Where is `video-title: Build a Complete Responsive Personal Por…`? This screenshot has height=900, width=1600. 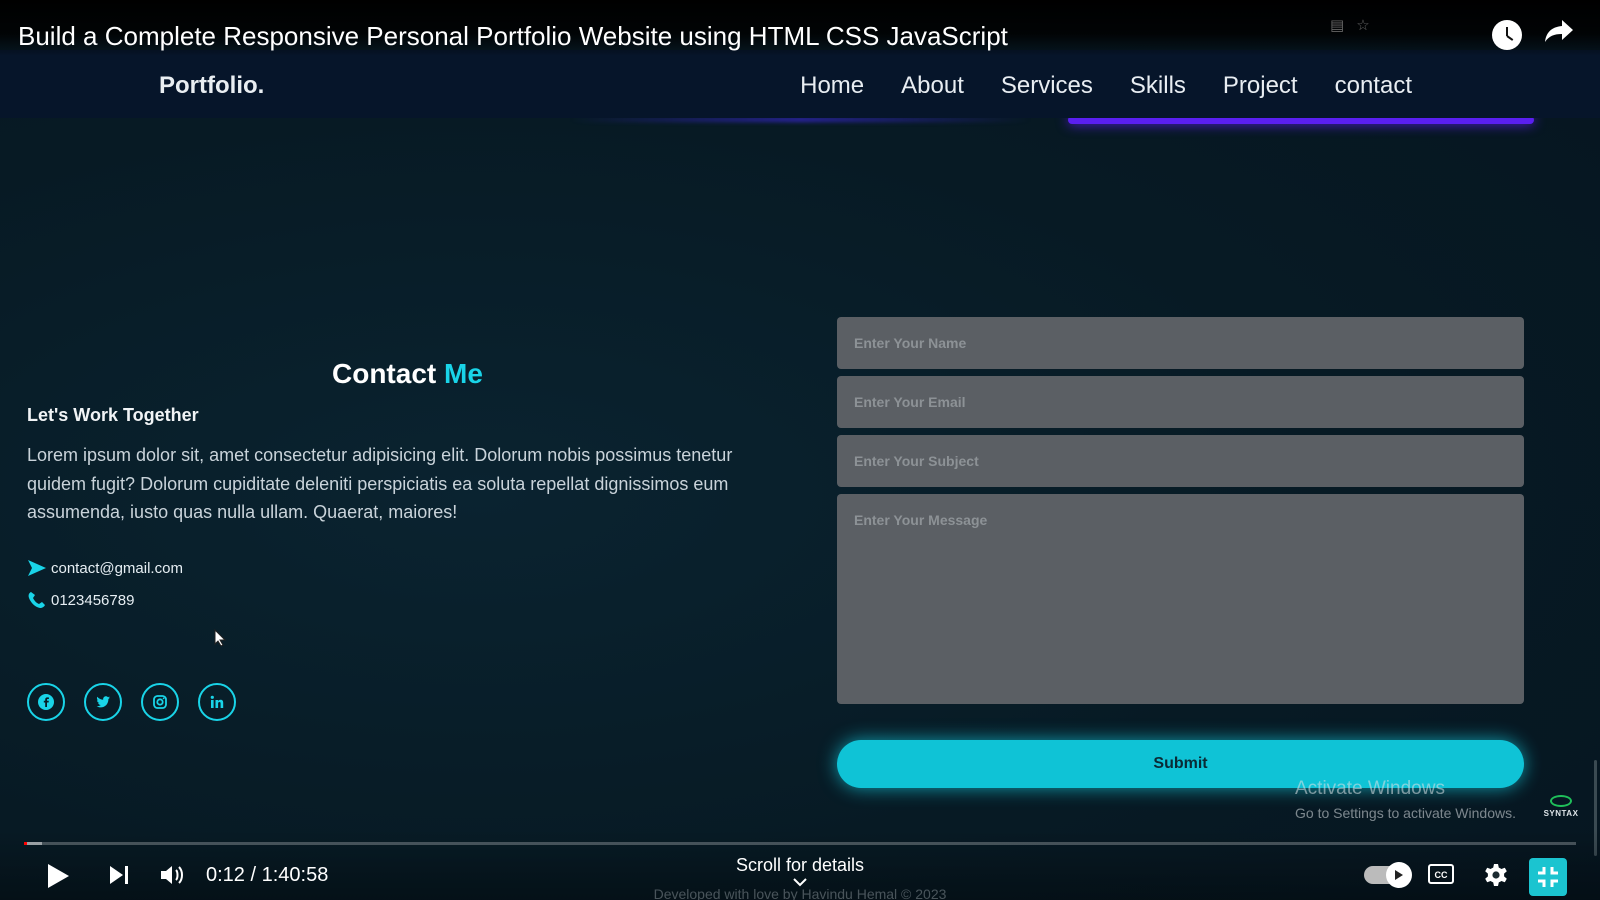
video-title: Build a Complete Responsive Personal Por… is located at coordinates (513, 36).